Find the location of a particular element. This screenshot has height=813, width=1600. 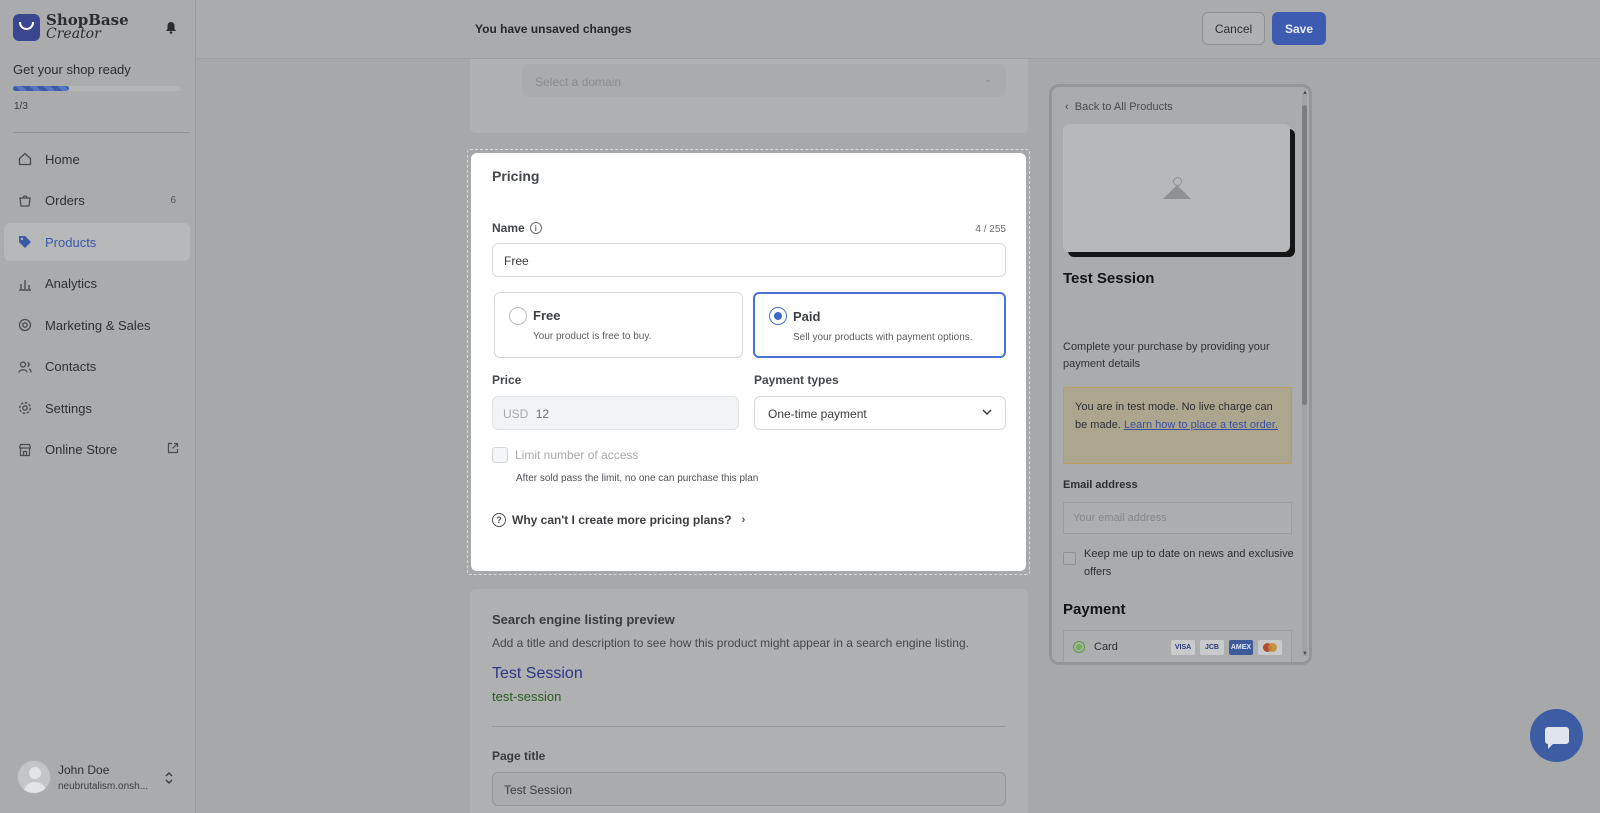

plan-name-input: Free is located at coordinates (749, 260).